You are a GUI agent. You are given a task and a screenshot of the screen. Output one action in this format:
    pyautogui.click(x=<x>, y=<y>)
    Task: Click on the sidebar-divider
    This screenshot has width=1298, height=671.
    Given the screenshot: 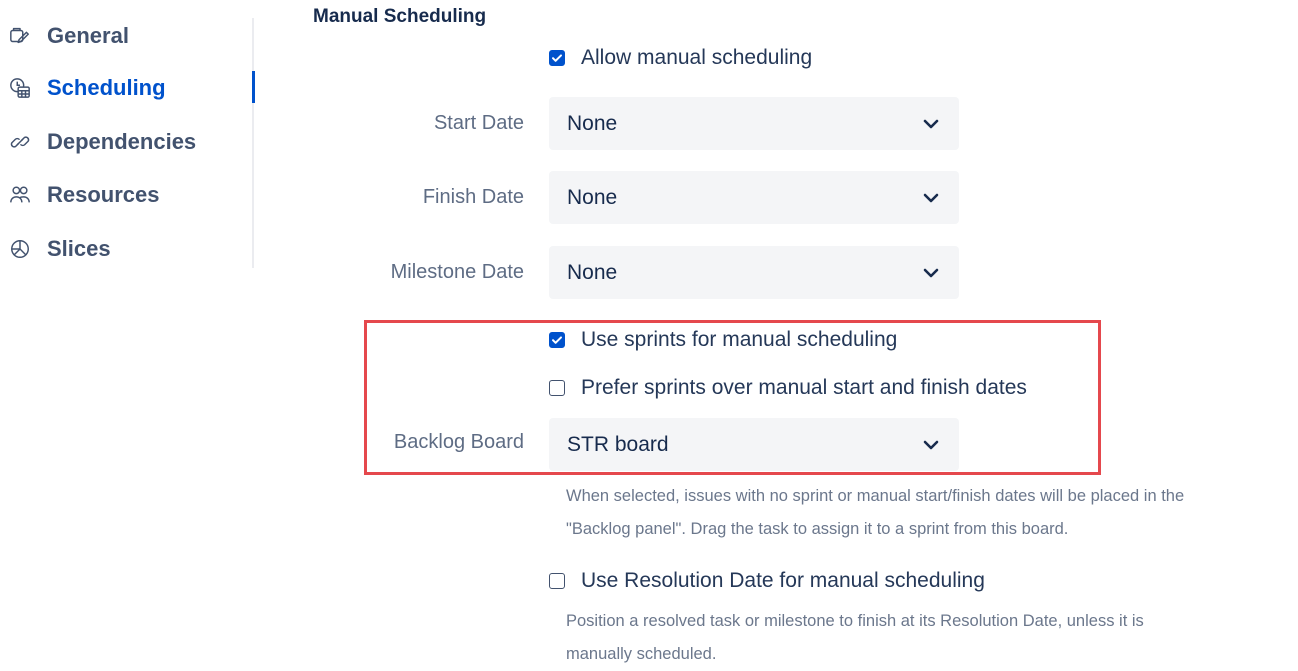 What is the action you would take?
    pyautogui.click(x=253, y=143)
    